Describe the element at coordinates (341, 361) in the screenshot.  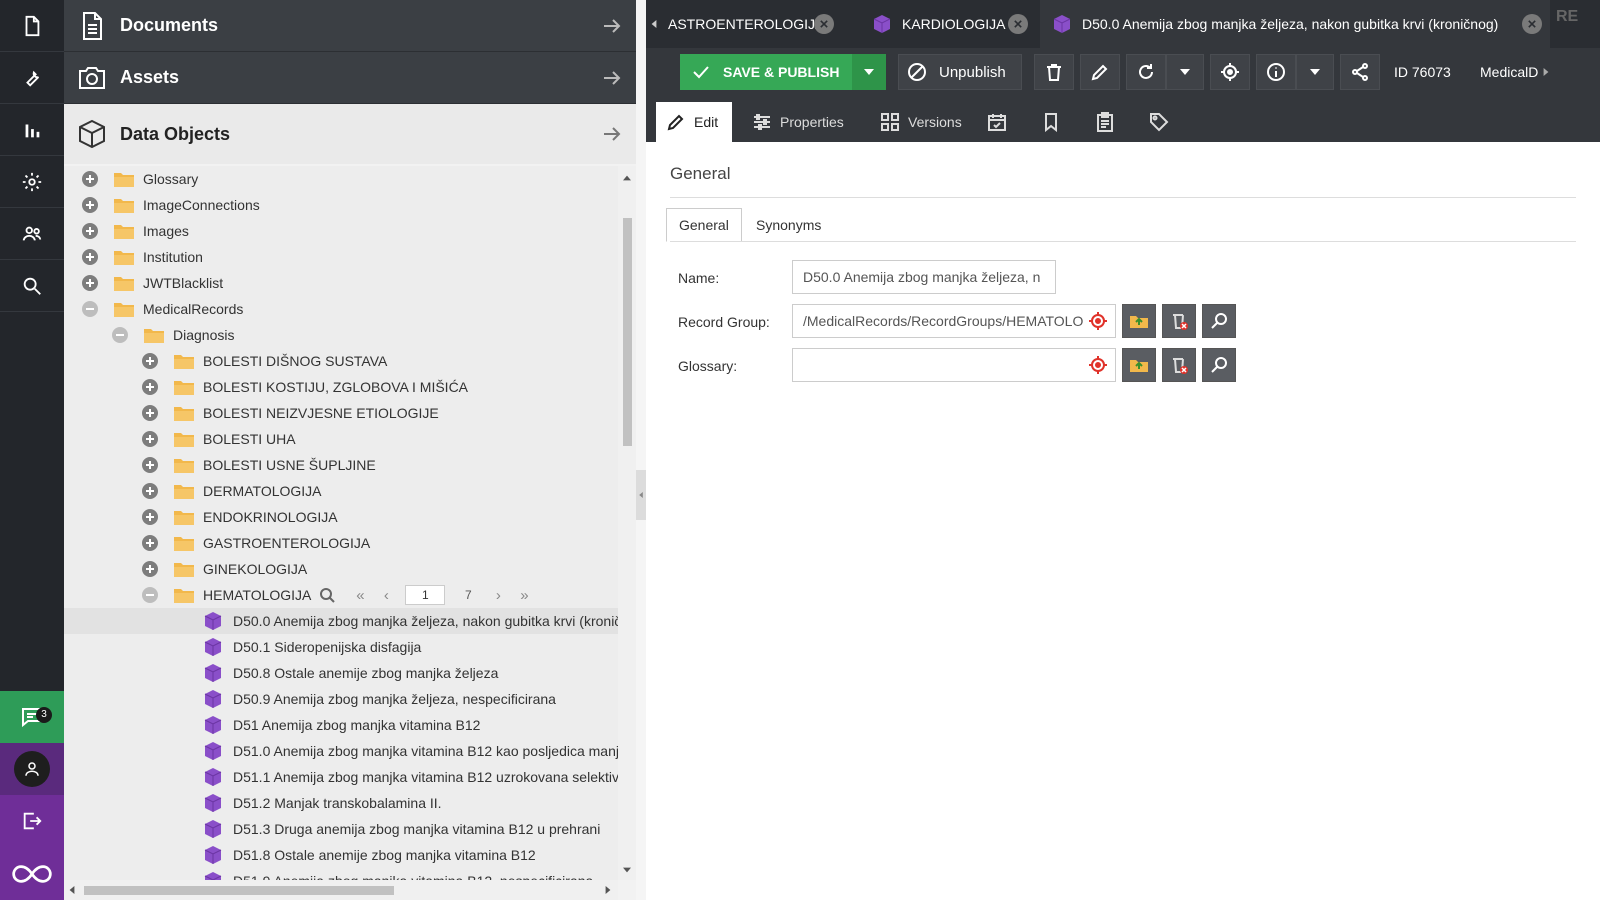
I see `tree-folder: BOLESTI DIŠNOG SUSTAVA` at that location.